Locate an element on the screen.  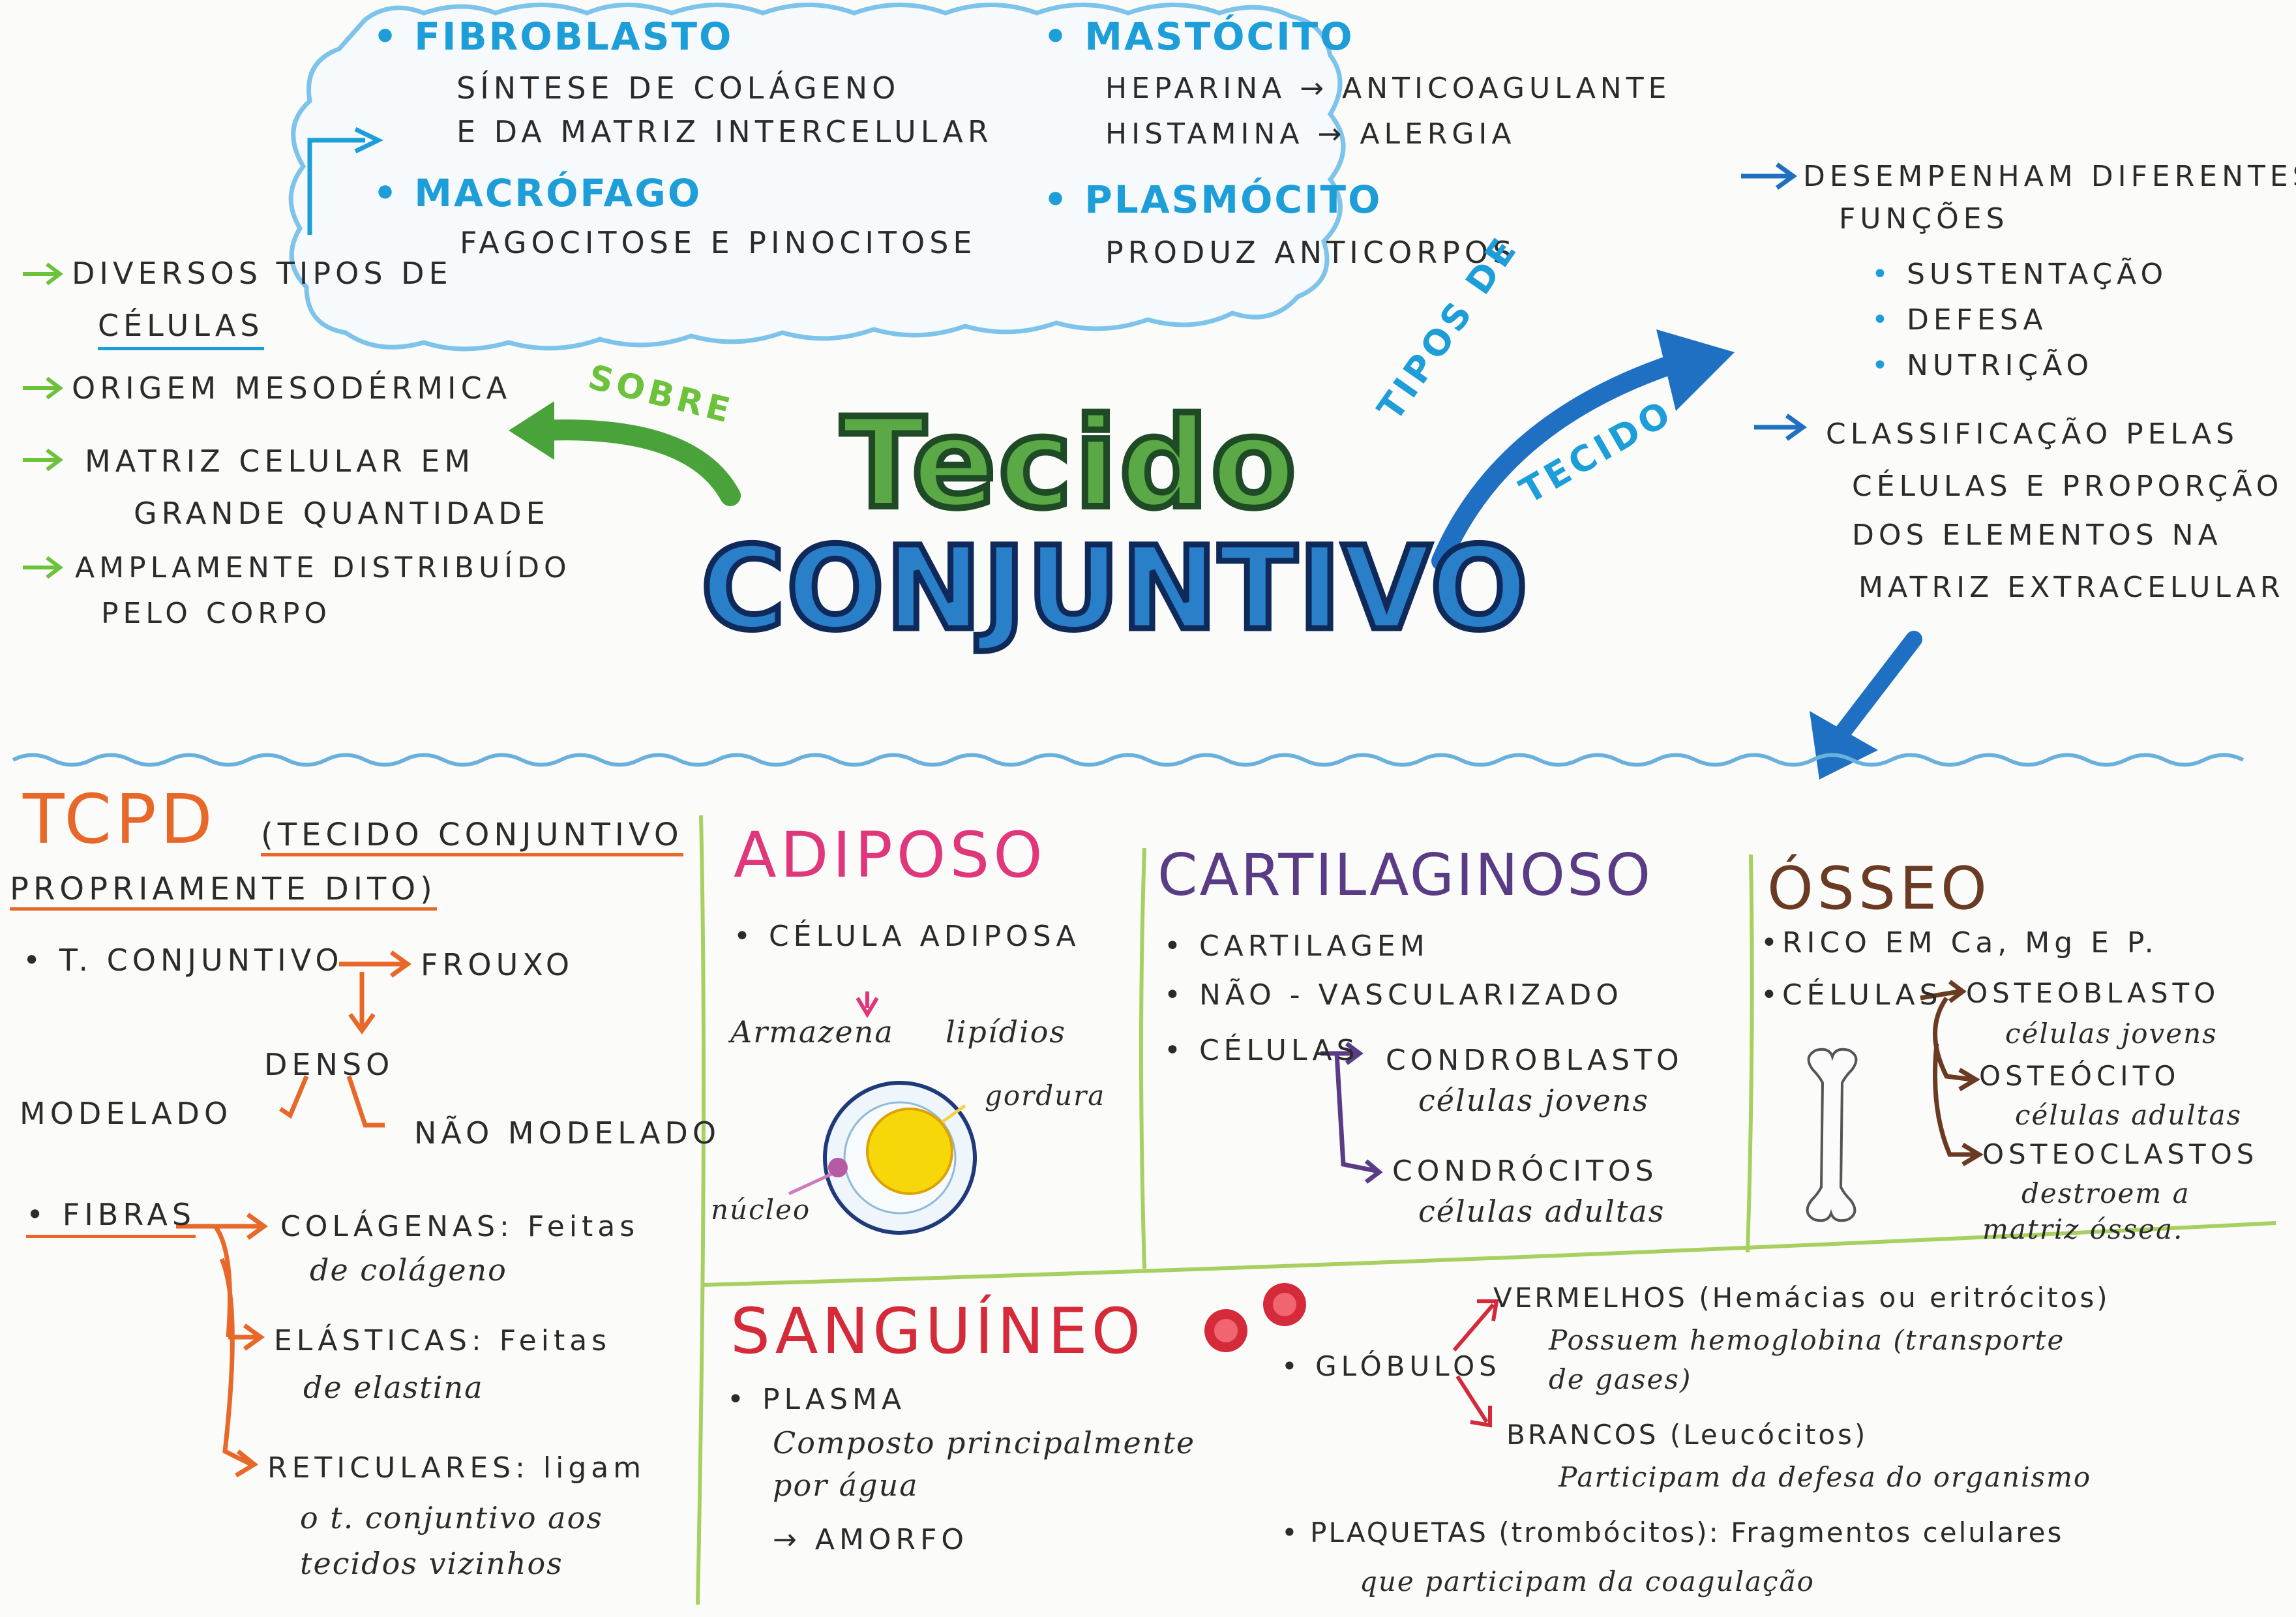
osteoclastos-desc-2: matriz óssea. is located at coordinates (2083, 1229).